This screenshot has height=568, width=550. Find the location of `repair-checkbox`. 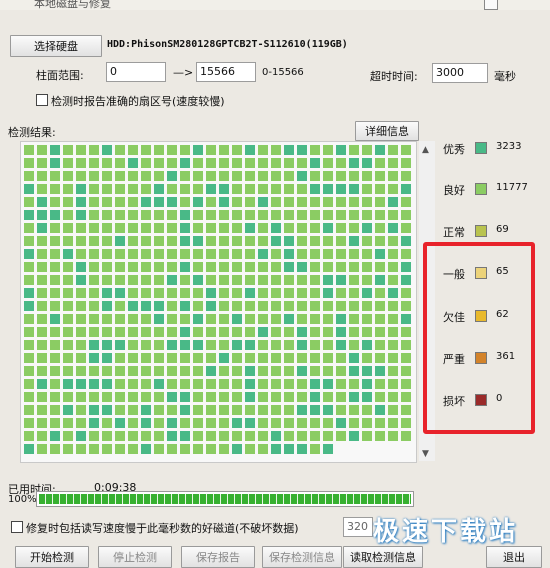

repair-checkbox is located at coordinates (17, 527).